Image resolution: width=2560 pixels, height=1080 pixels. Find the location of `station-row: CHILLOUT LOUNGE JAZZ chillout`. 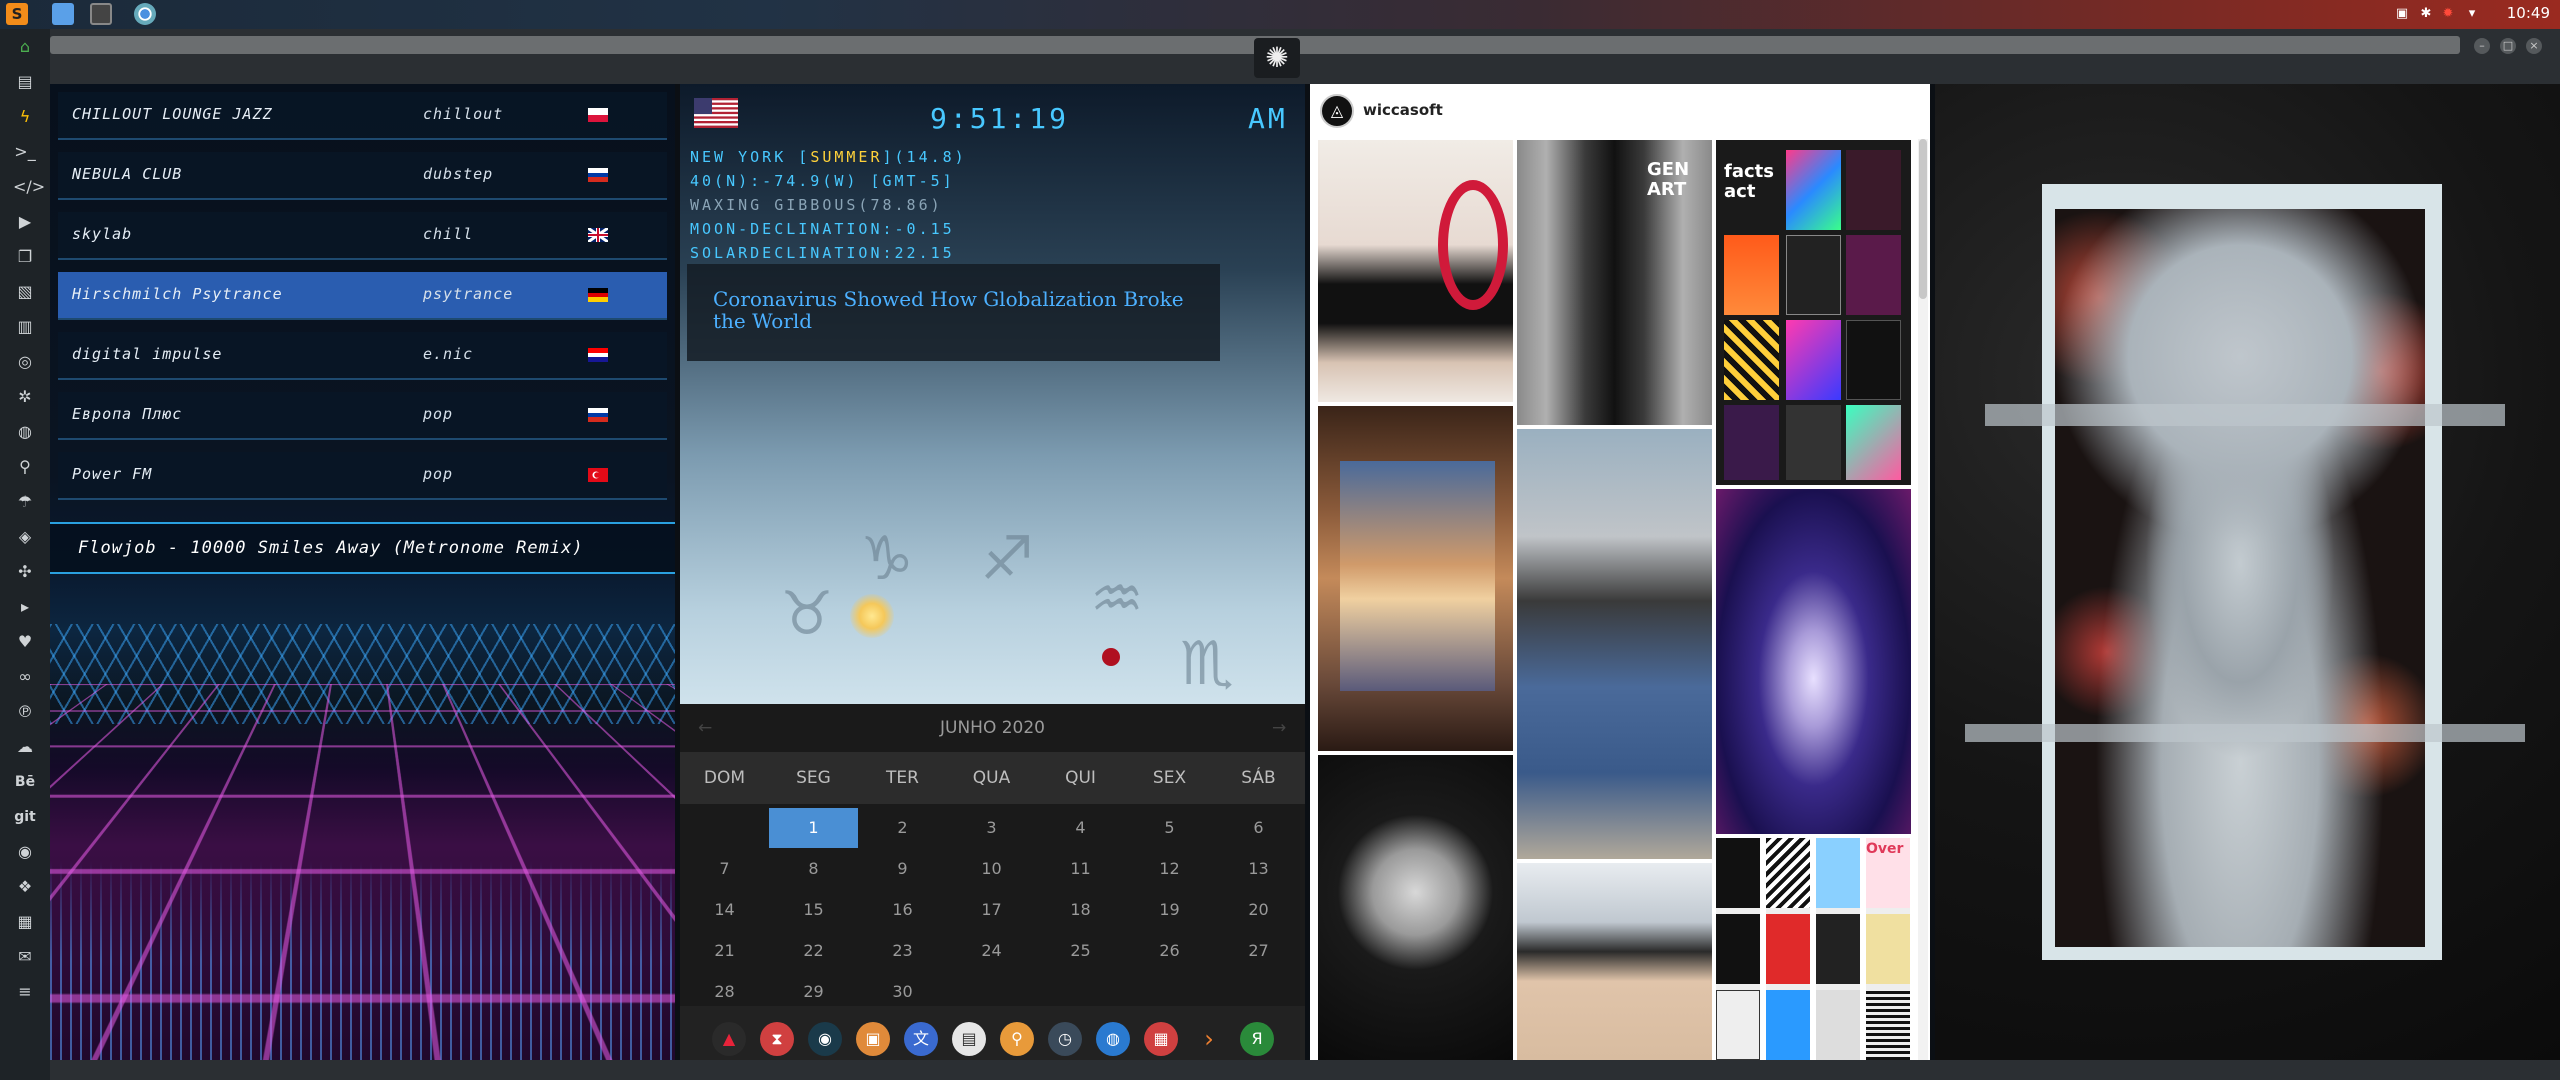

station-row: CHILLOUT LOUNGE JAZZ chillout is located at coordinates (362, 116).